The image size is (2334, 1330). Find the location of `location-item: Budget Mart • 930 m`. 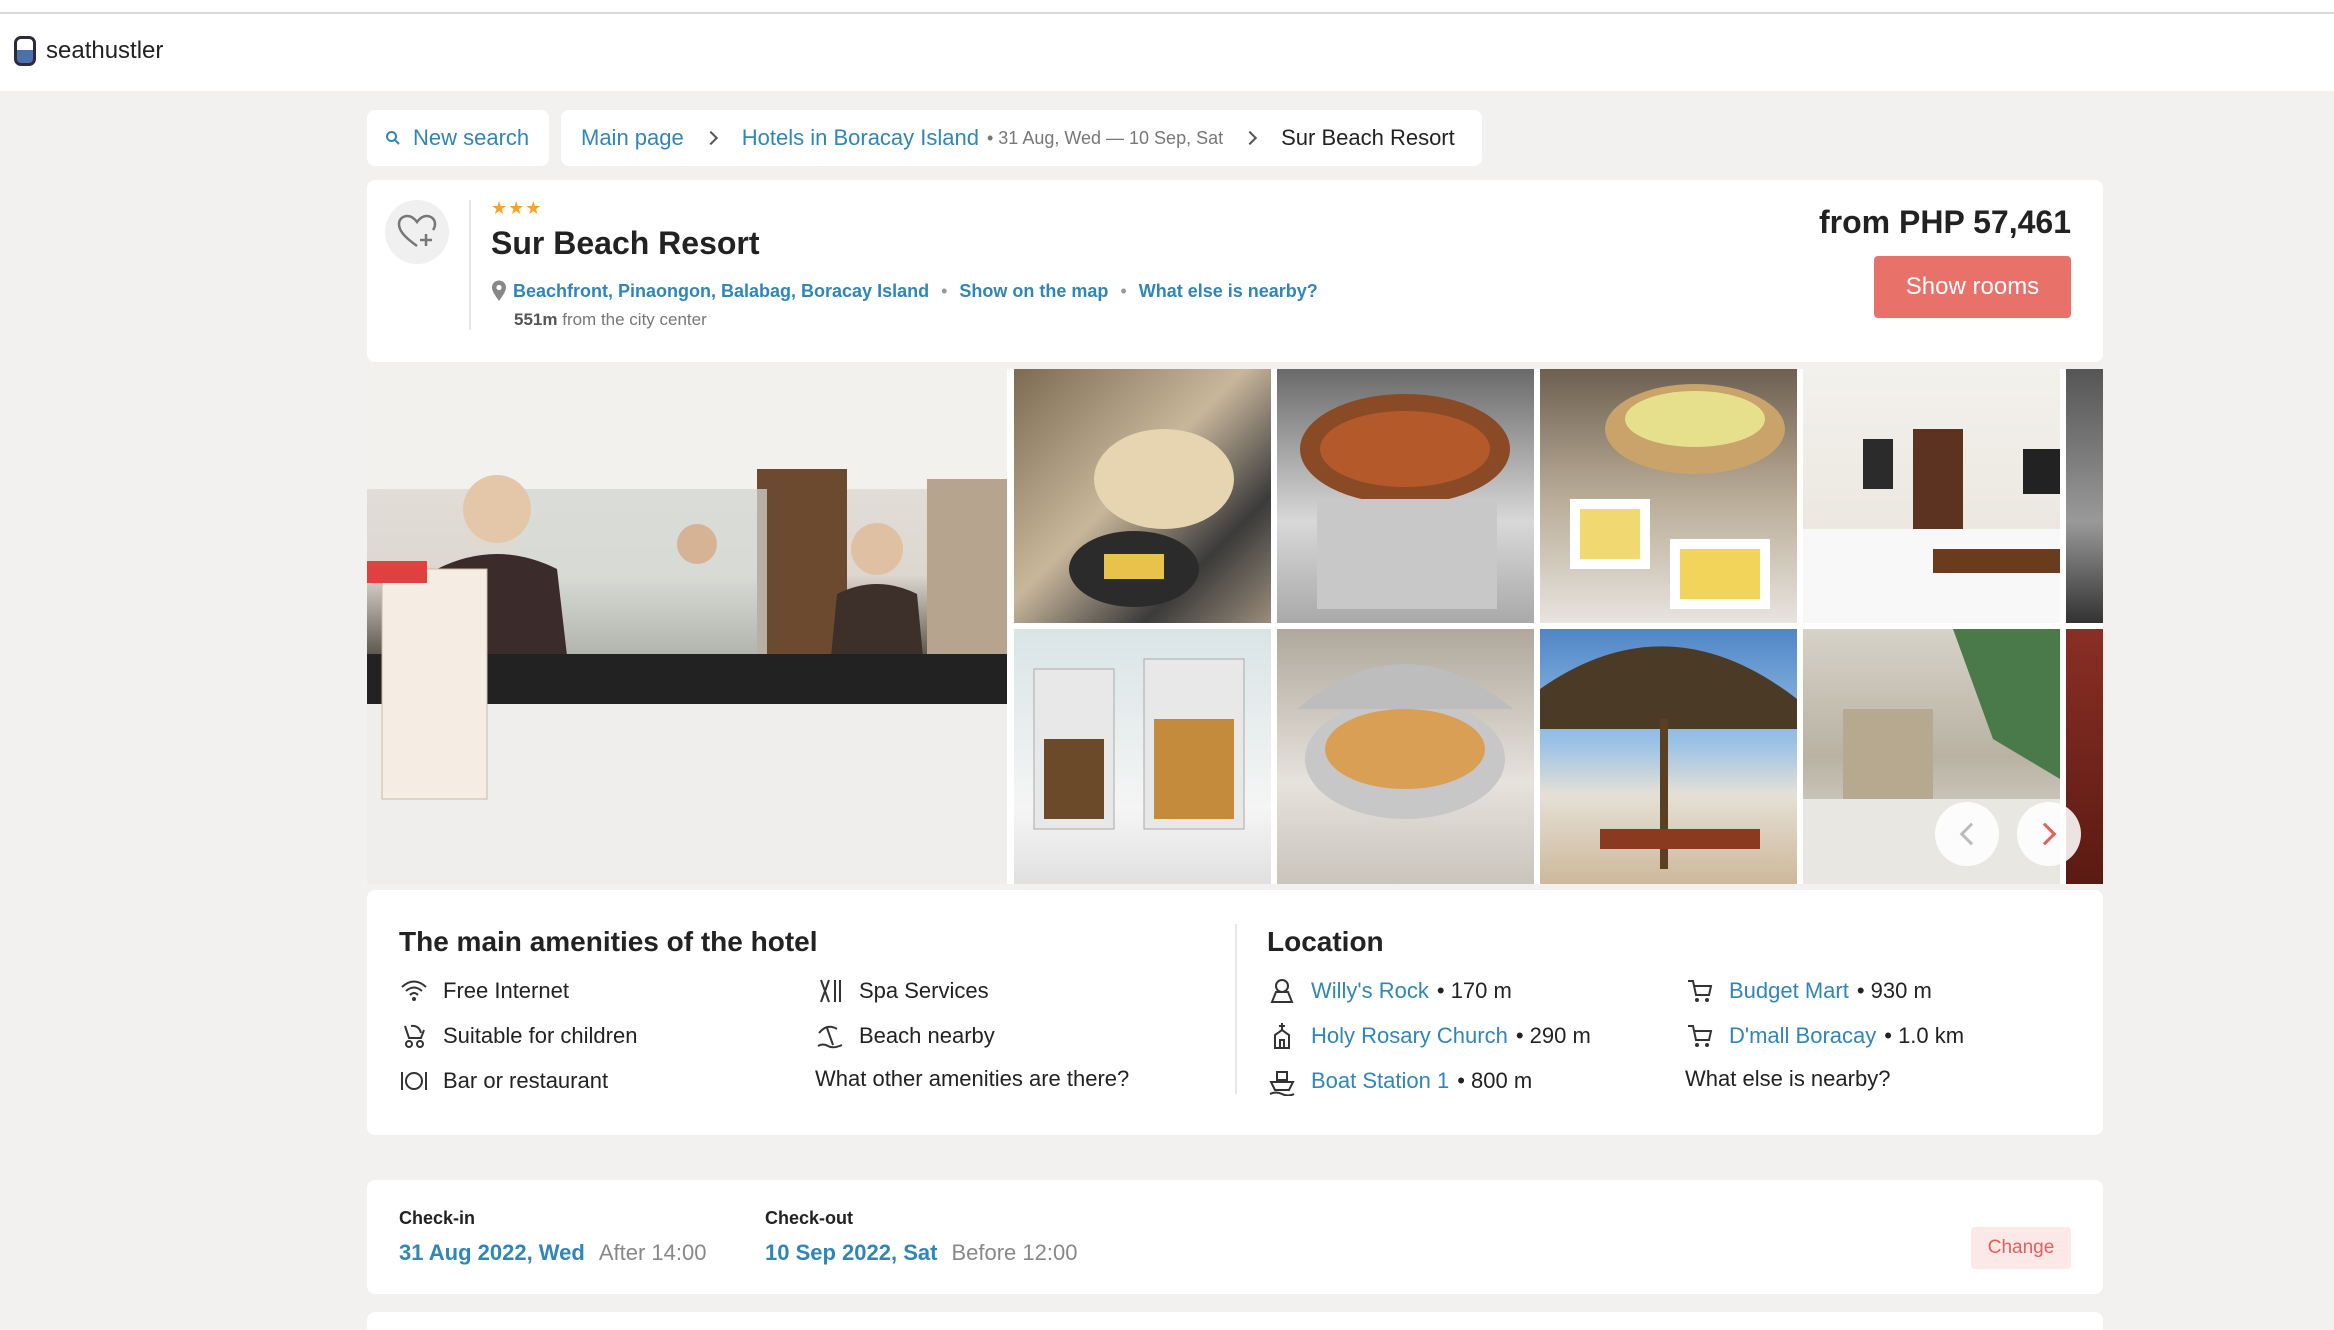

location-item: Budget Mart • 930 m is located at coordinates (1808, 991).